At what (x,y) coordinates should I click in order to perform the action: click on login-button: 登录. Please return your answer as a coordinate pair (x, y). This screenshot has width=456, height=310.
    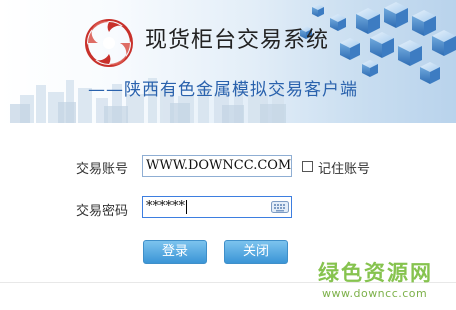
    Looking at the image, I should click on (175, 252).